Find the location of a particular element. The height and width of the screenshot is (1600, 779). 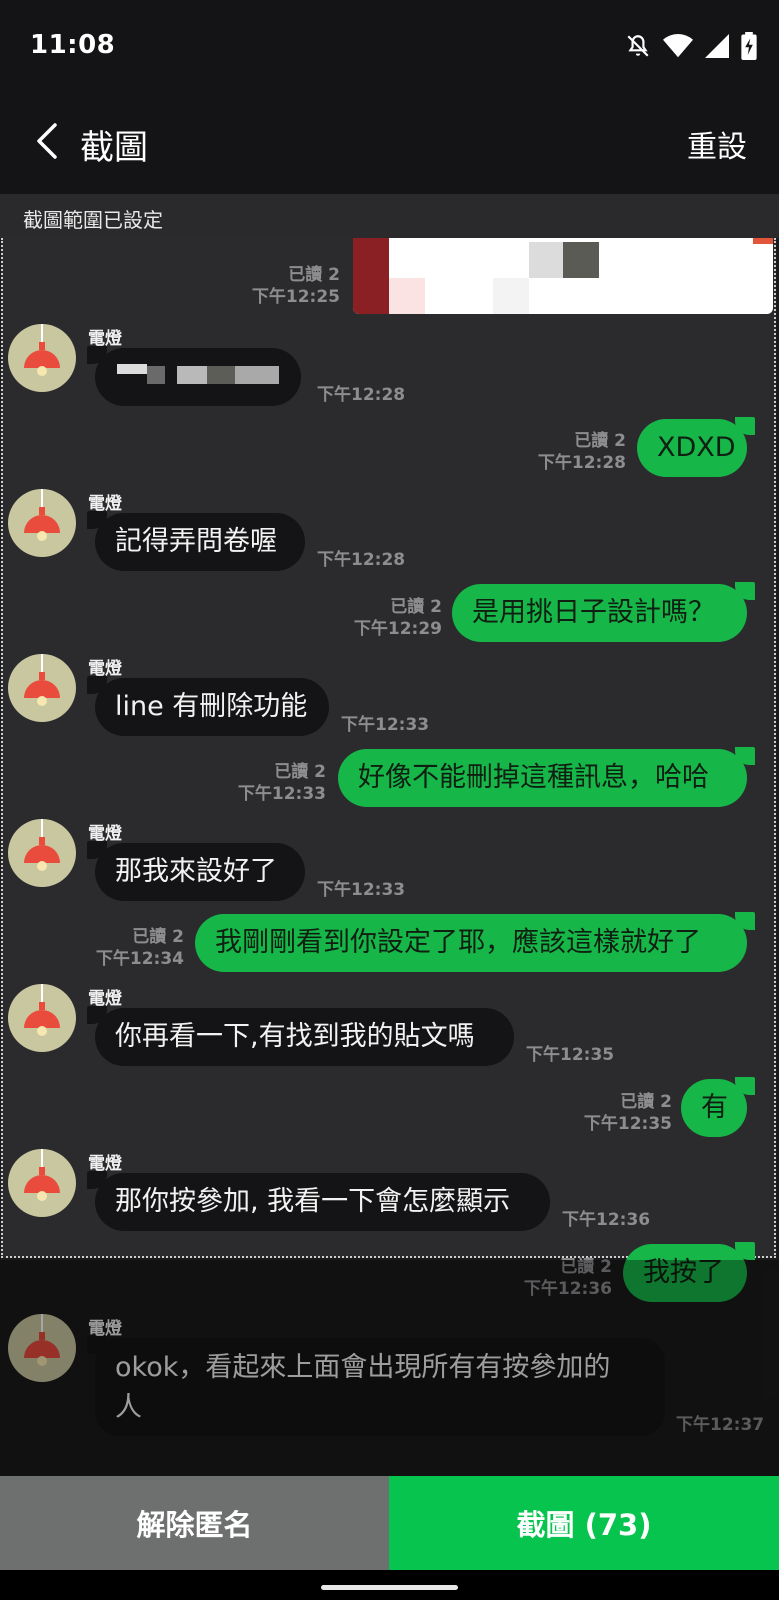

message-meta: 已讀 2 下午12:33 is located at coordinates (263, 783).